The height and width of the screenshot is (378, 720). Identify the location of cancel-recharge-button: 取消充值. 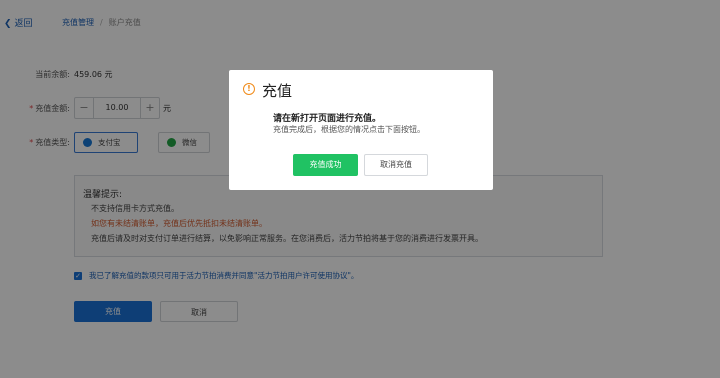
(396, 165).